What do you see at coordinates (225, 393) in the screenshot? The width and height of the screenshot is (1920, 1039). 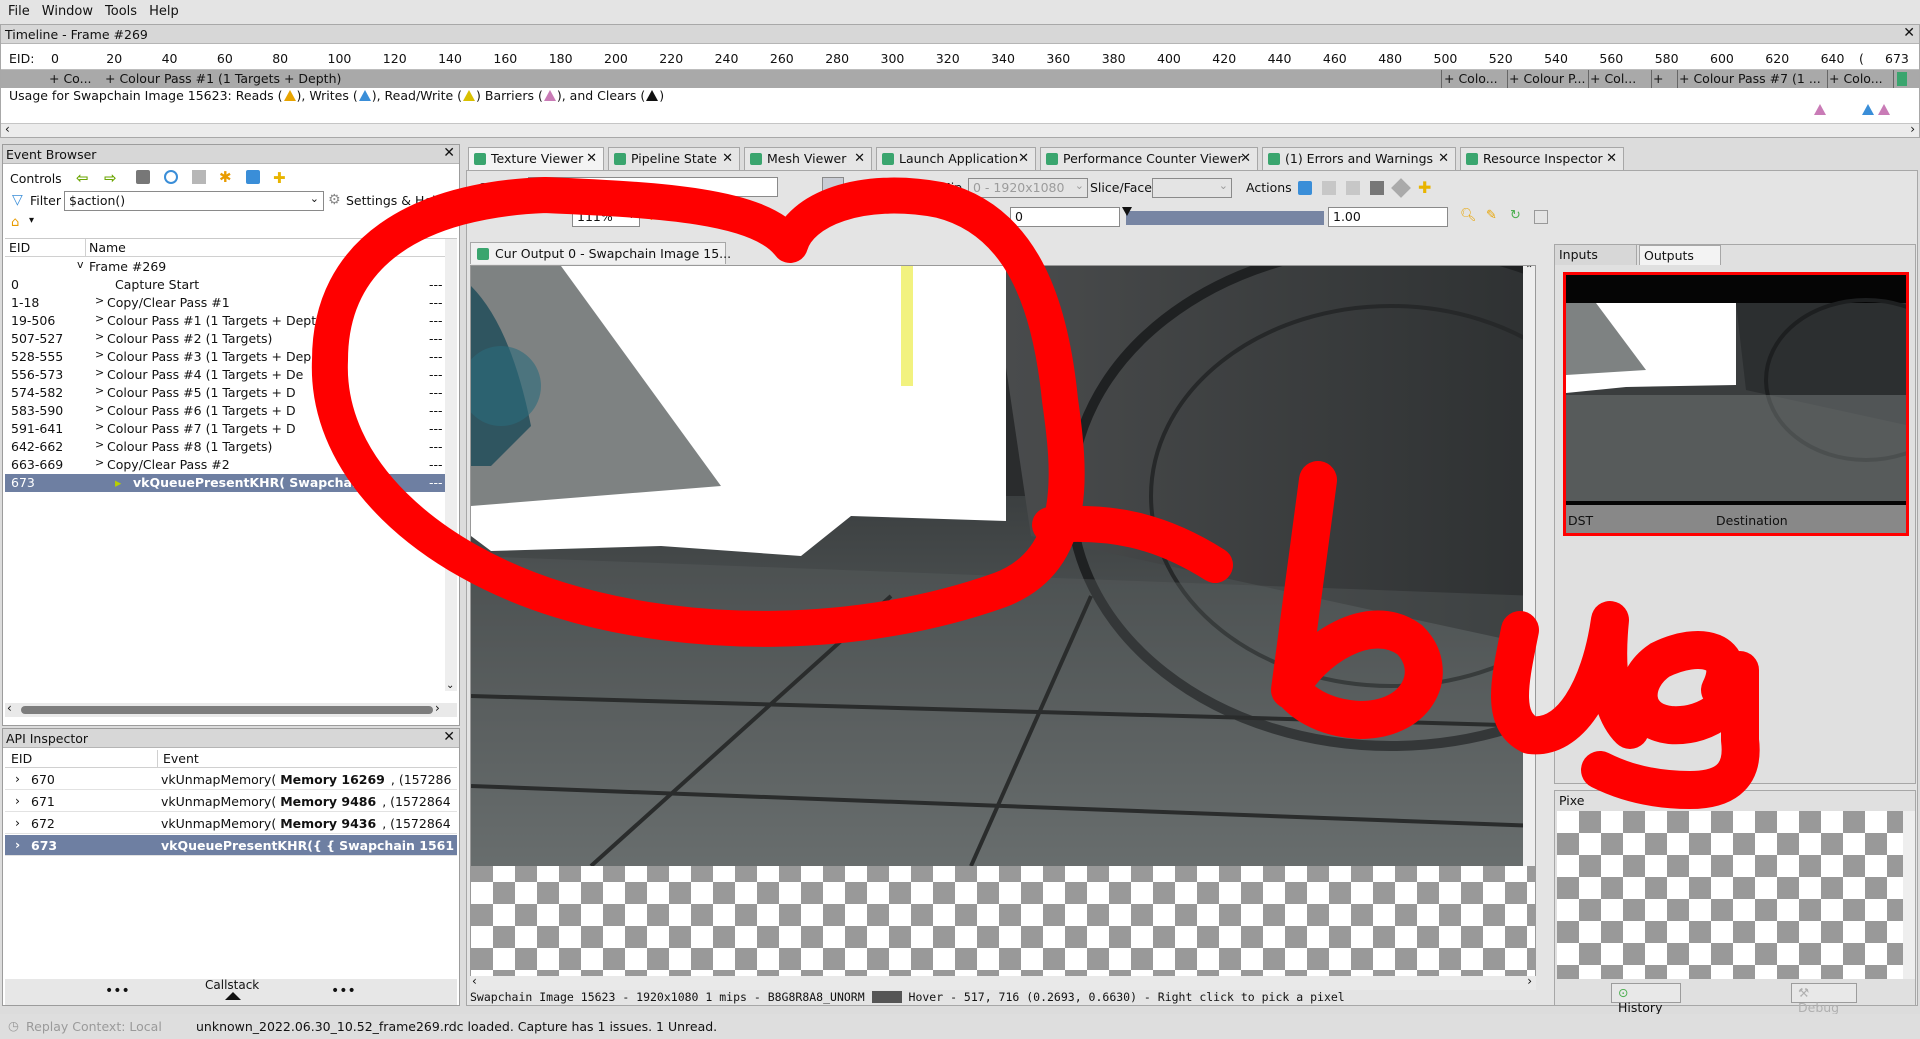 I see `event-row: 574-582 > Colour Pass #5 (1 Targets + D ---` at bounding box center [225, 393].